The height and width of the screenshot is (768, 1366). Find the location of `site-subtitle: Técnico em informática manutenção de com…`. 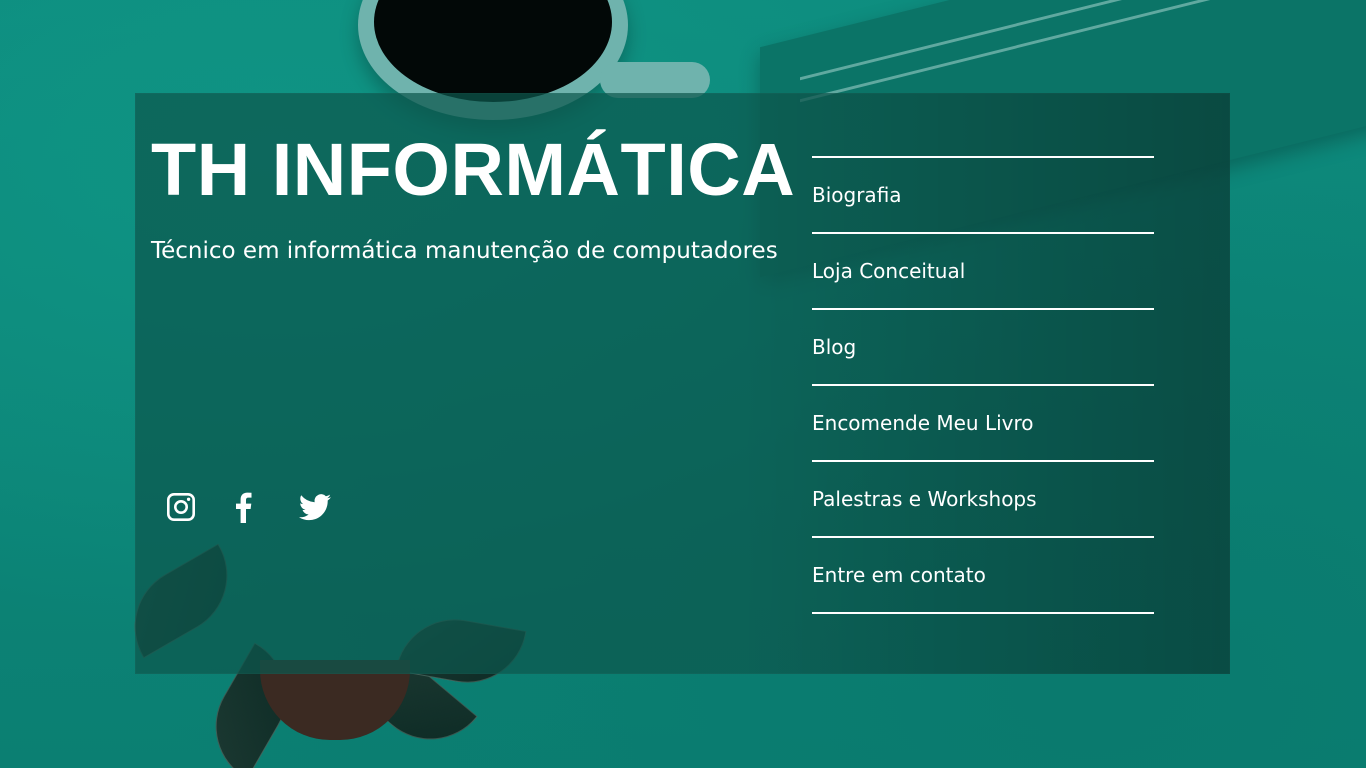

site-subtitle: Técnico em informática manutenção de com… is located at coordinates (464, 251).